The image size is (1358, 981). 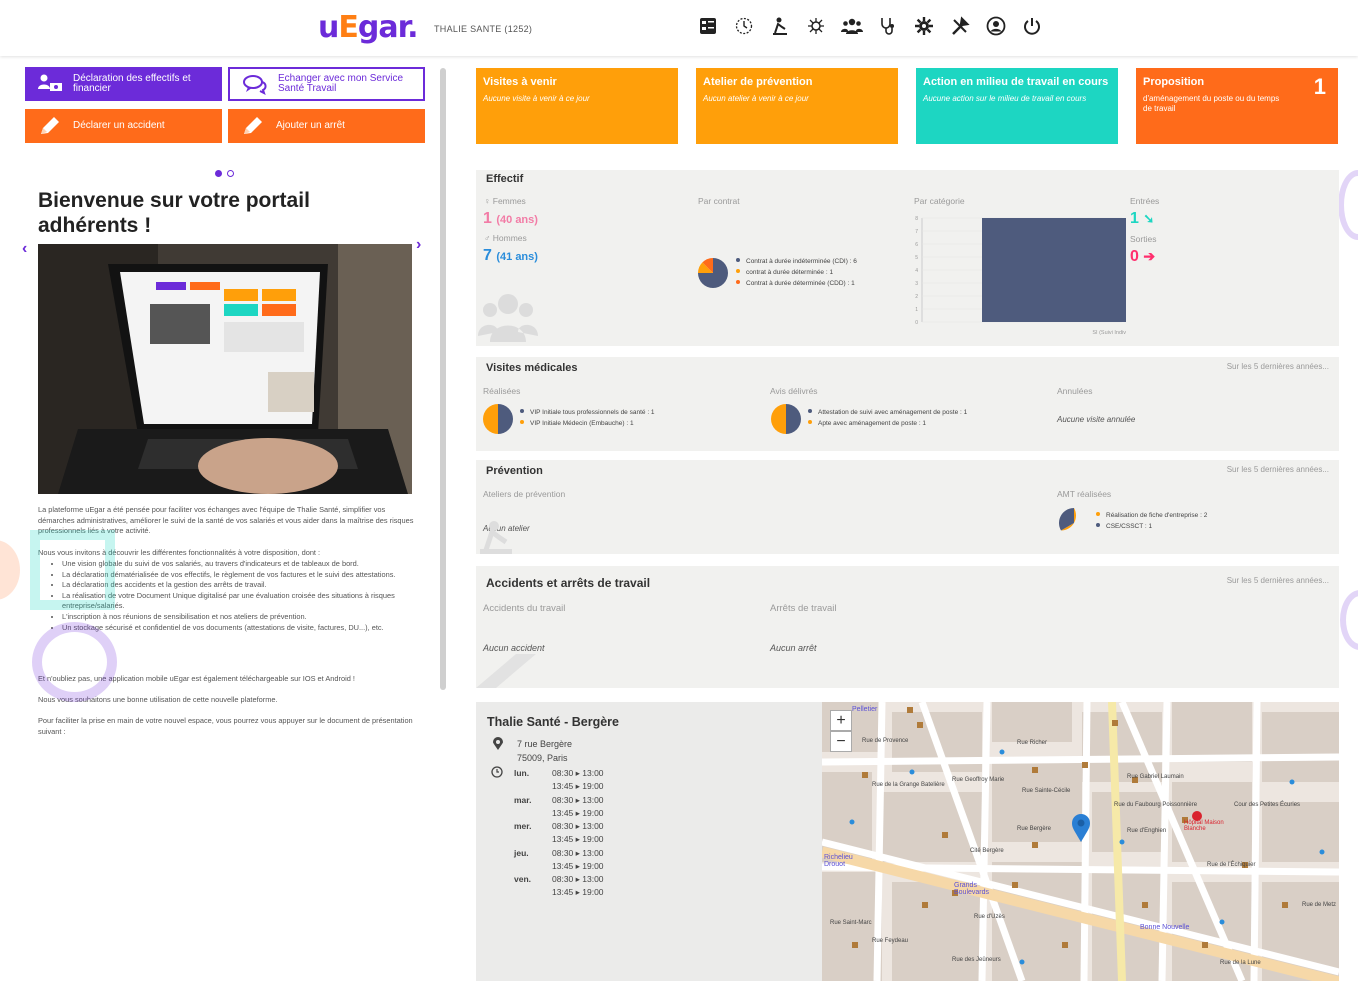 I want to click on y-tick-label: 2, so click(x=916, y=297).